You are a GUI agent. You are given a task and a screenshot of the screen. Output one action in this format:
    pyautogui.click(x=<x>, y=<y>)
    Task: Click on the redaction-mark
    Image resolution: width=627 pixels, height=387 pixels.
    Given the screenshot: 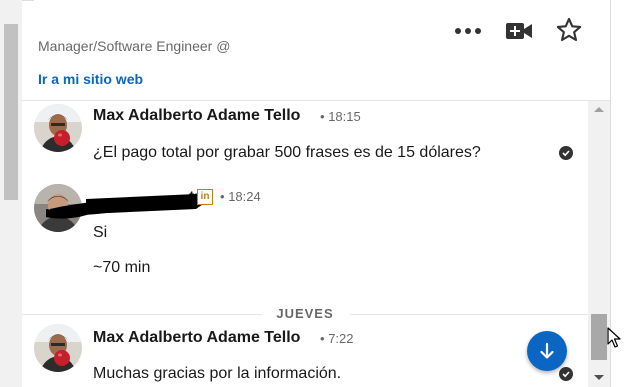 What is the action you would take?
    pyautogui.click(x=124, y=209)
    